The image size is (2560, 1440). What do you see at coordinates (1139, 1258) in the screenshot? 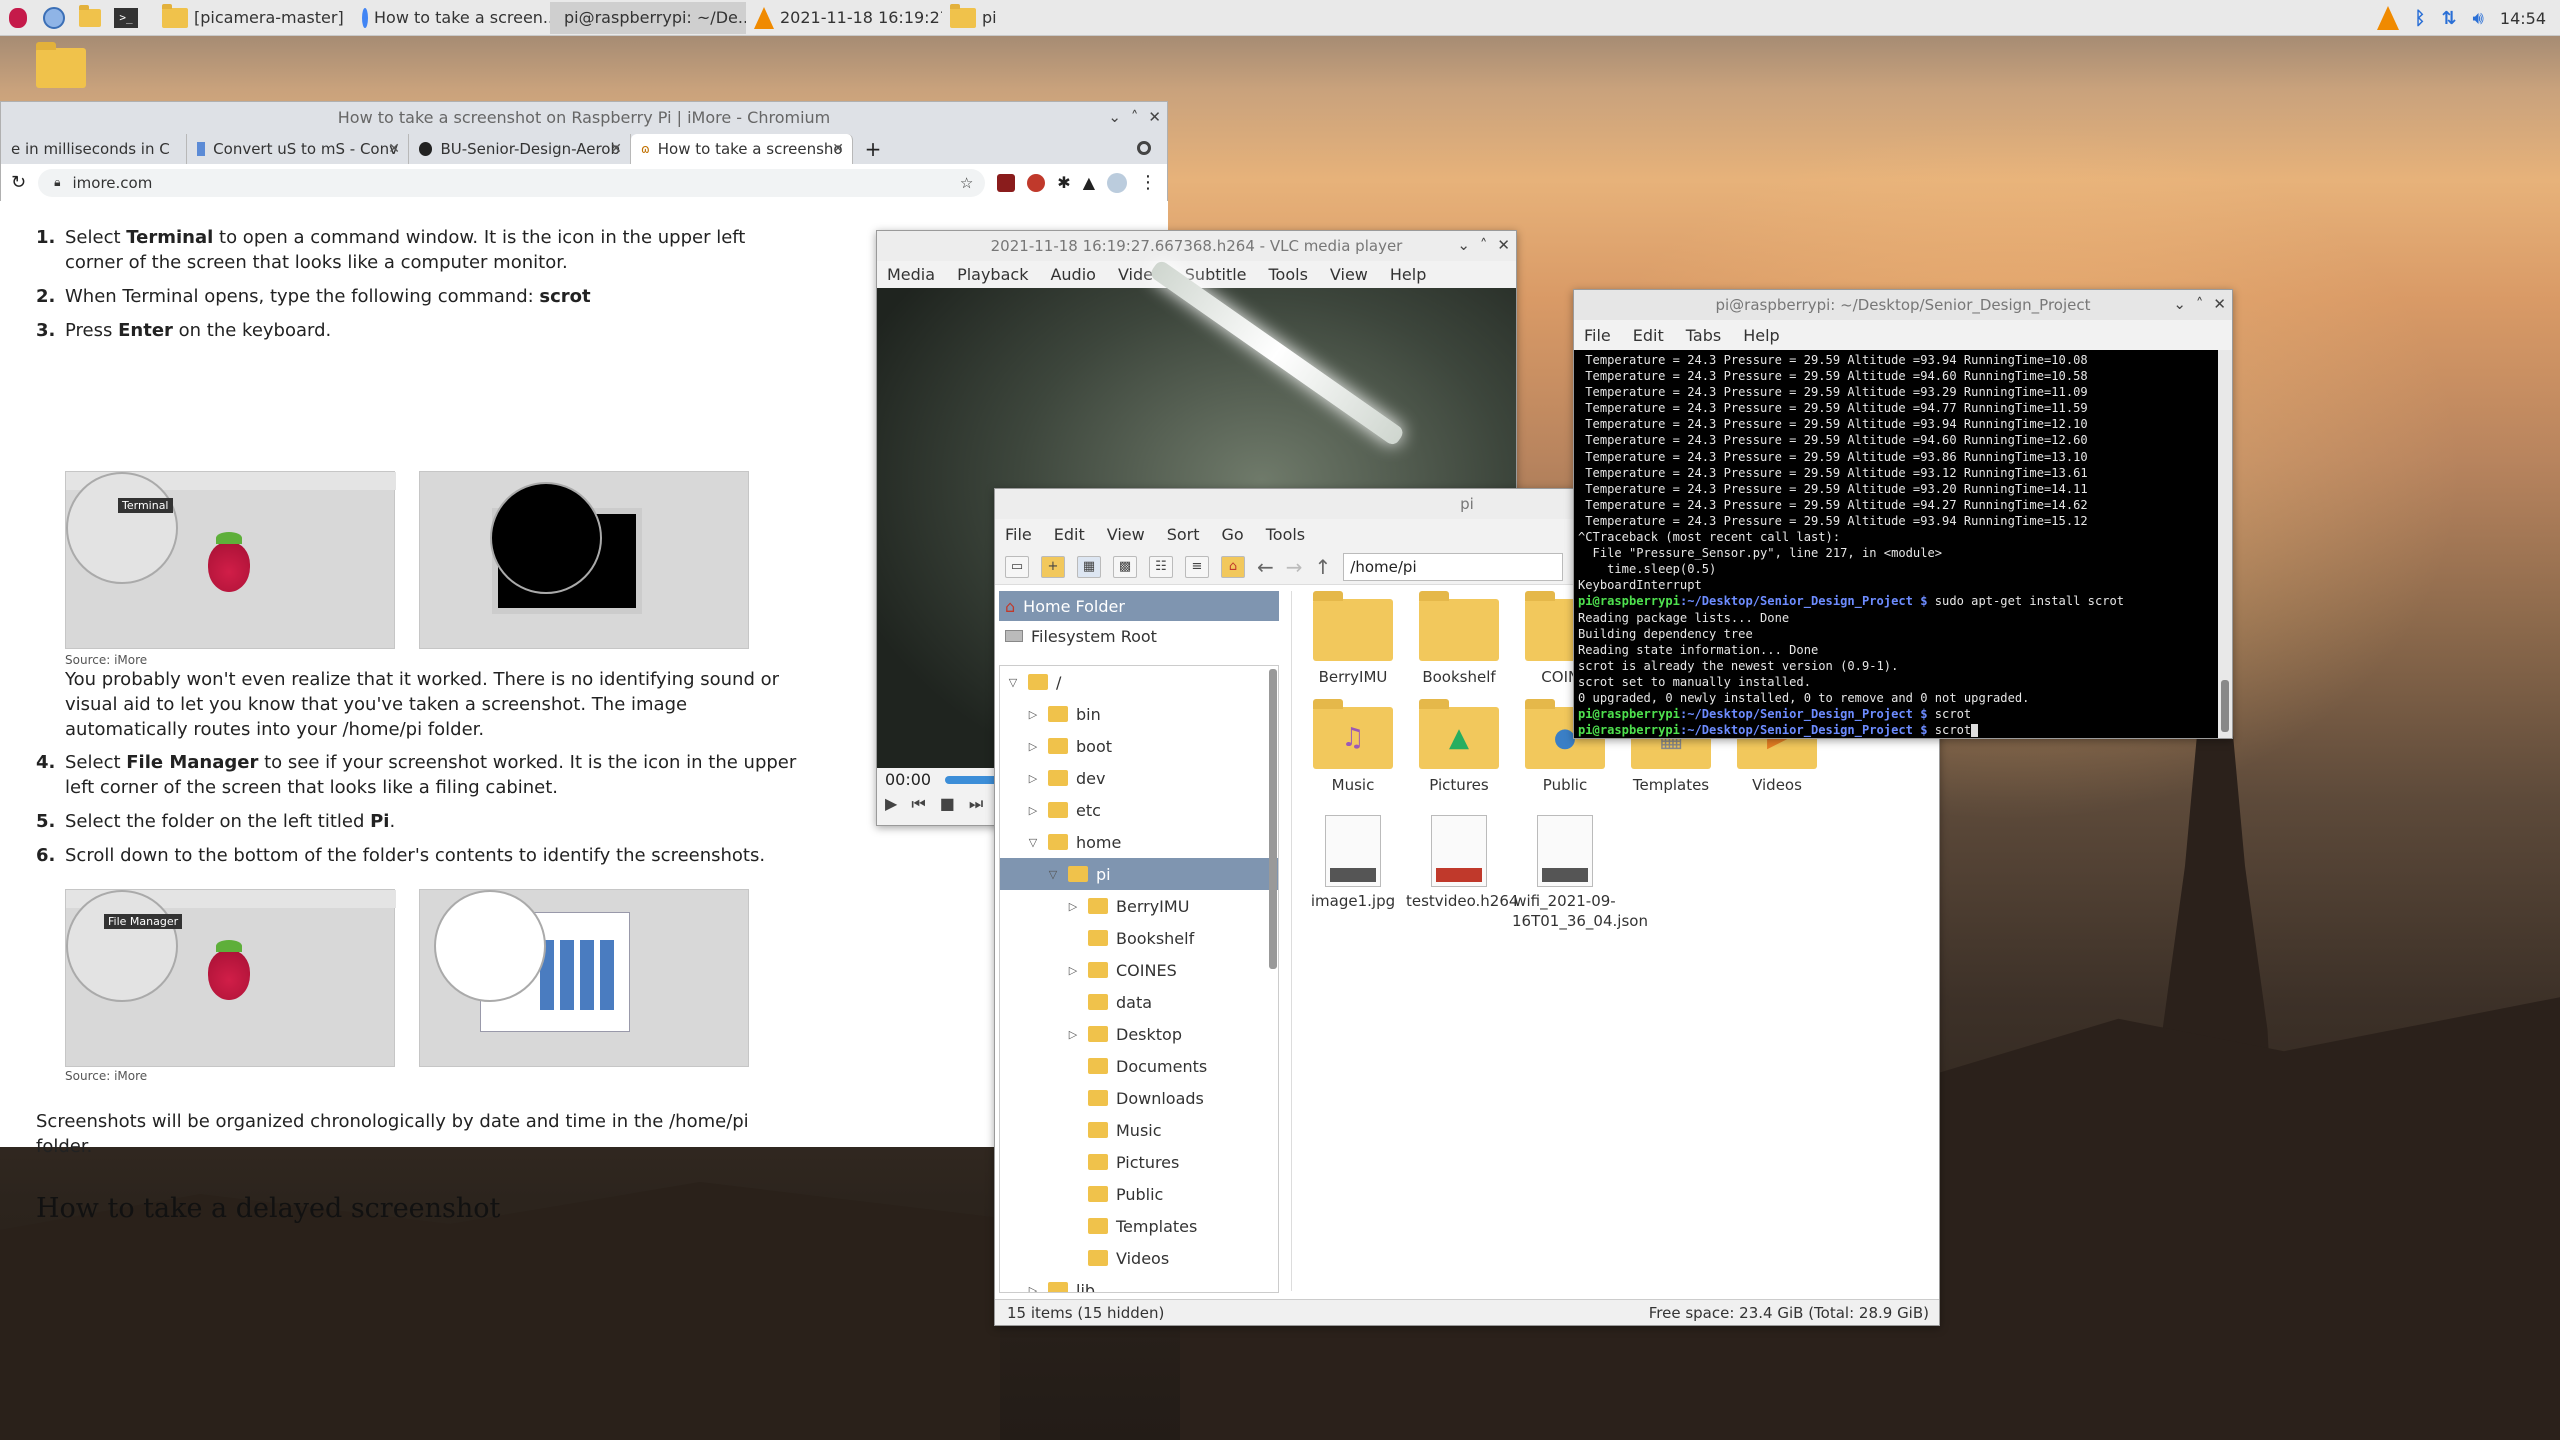
I see `tree-node-videos: Videos` at bounding box center [1139, 1258].